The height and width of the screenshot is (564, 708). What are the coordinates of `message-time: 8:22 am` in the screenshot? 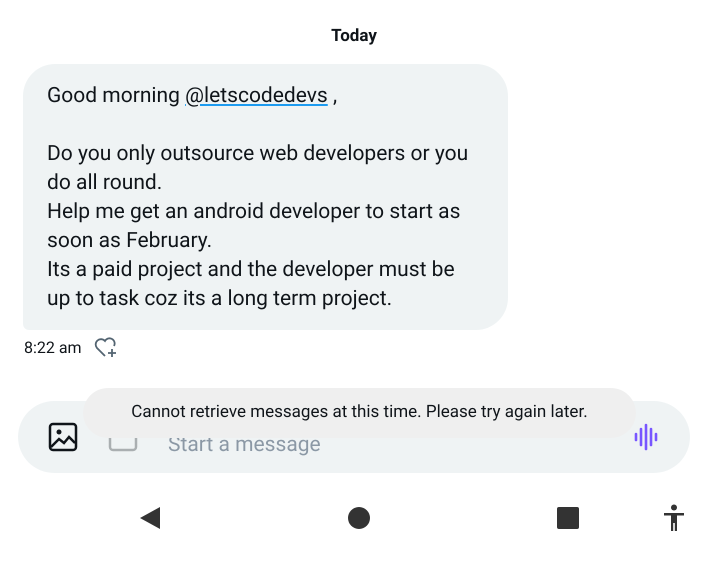 It's located at (53, 347).